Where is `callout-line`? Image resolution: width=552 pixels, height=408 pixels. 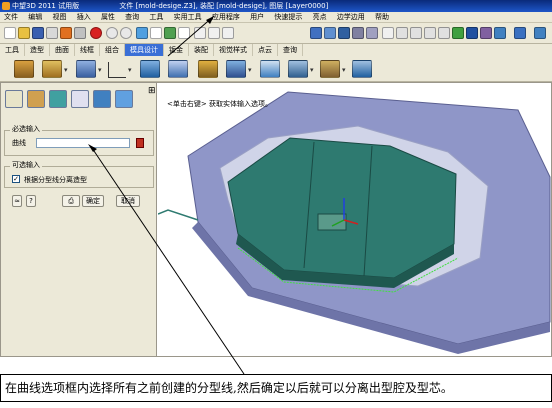 callout-line is located at coordinates (191, 36).